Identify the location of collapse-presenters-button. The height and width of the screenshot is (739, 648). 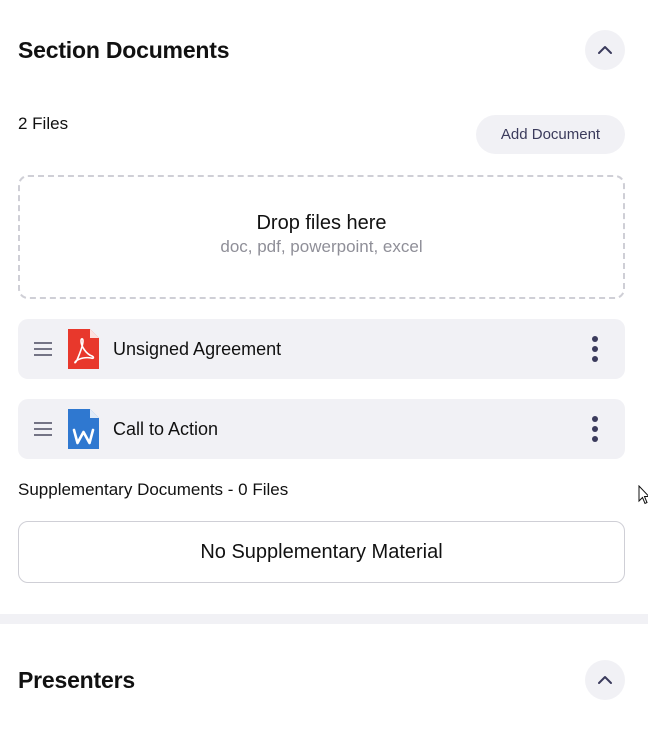
(605, 680).